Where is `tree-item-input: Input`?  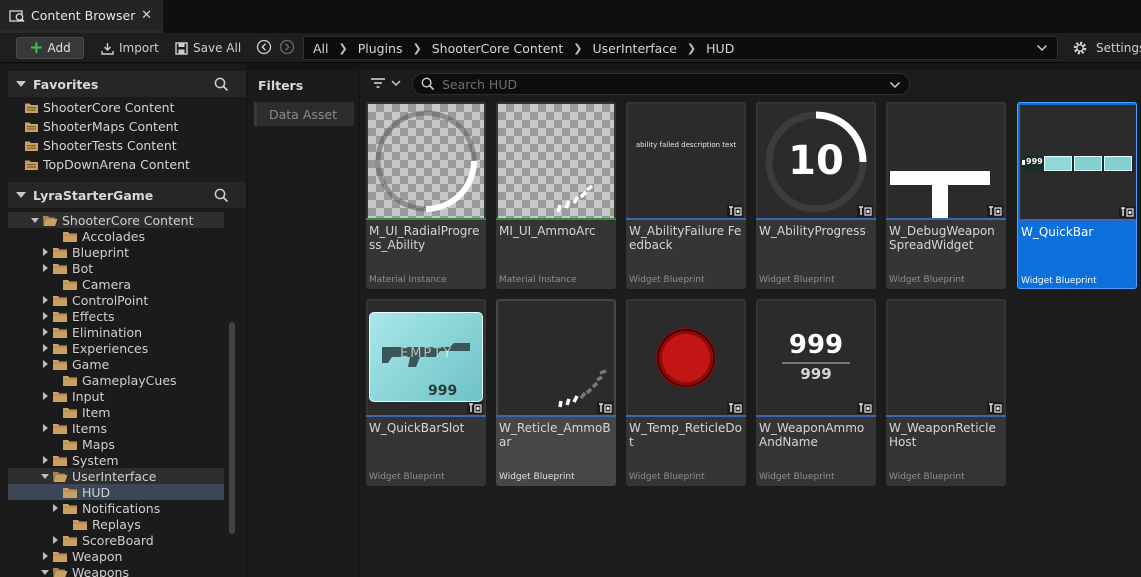 tree-item-input: Input is located at coordinates (116, 396).